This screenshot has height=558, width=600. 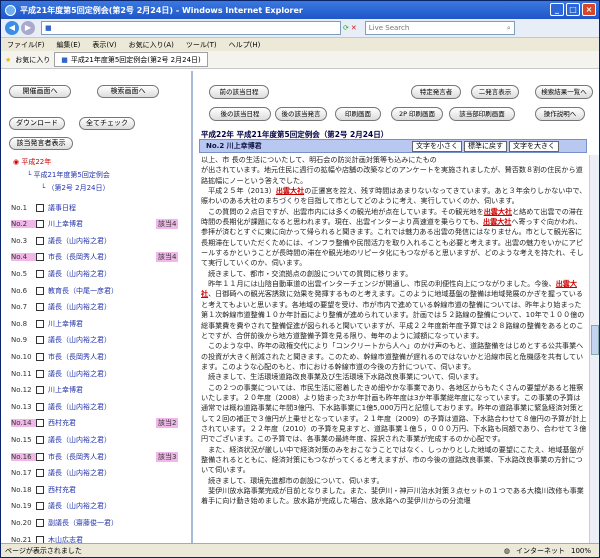 I want to click on speakers-button: 該当発言者表示, so click(x=41, y=143).